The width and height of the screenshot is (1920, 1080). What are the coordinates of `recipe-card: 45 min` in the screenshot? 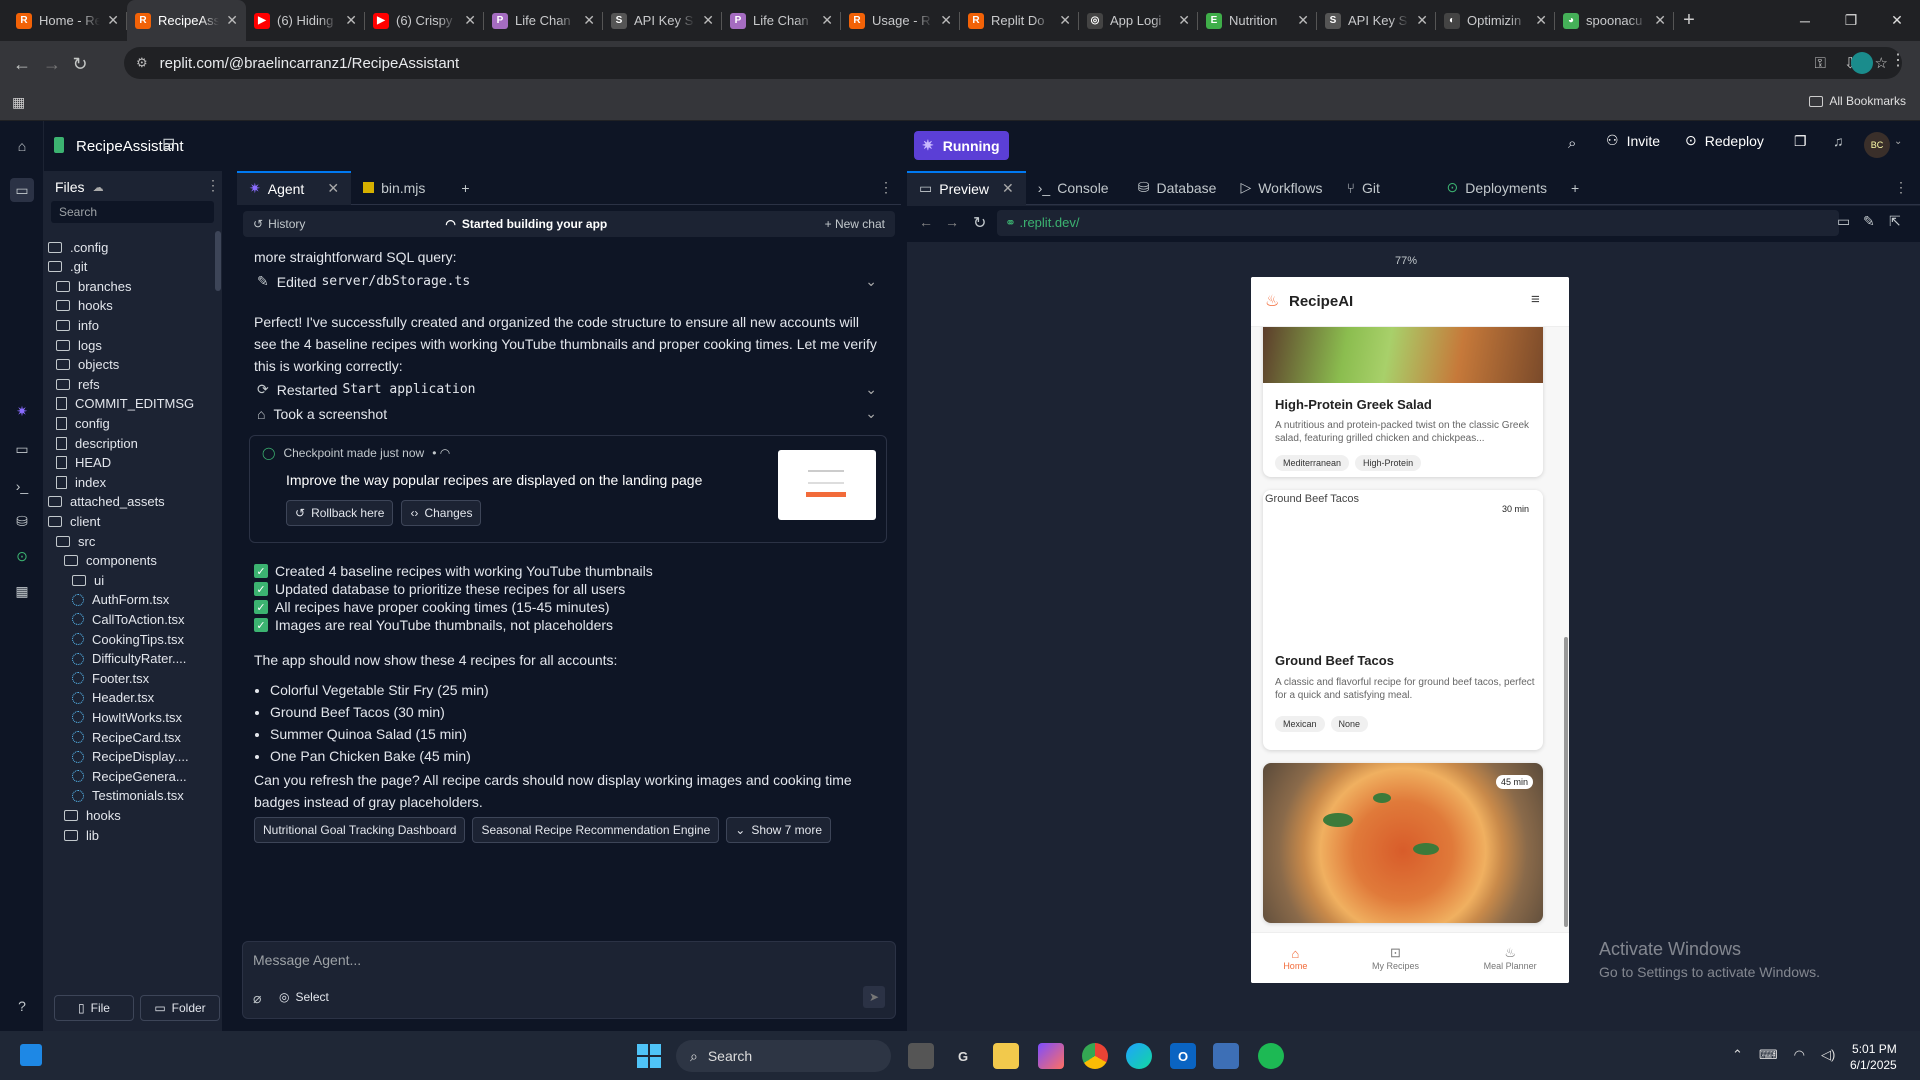 It's located at (1403, 843).